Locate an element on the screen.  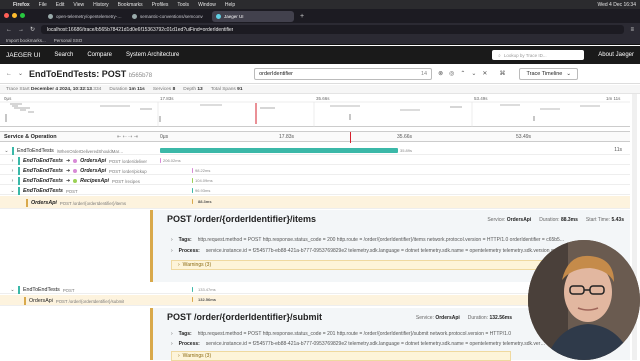
about-jaeger-menu: About Jaeger is located at coordinates (616, 55).